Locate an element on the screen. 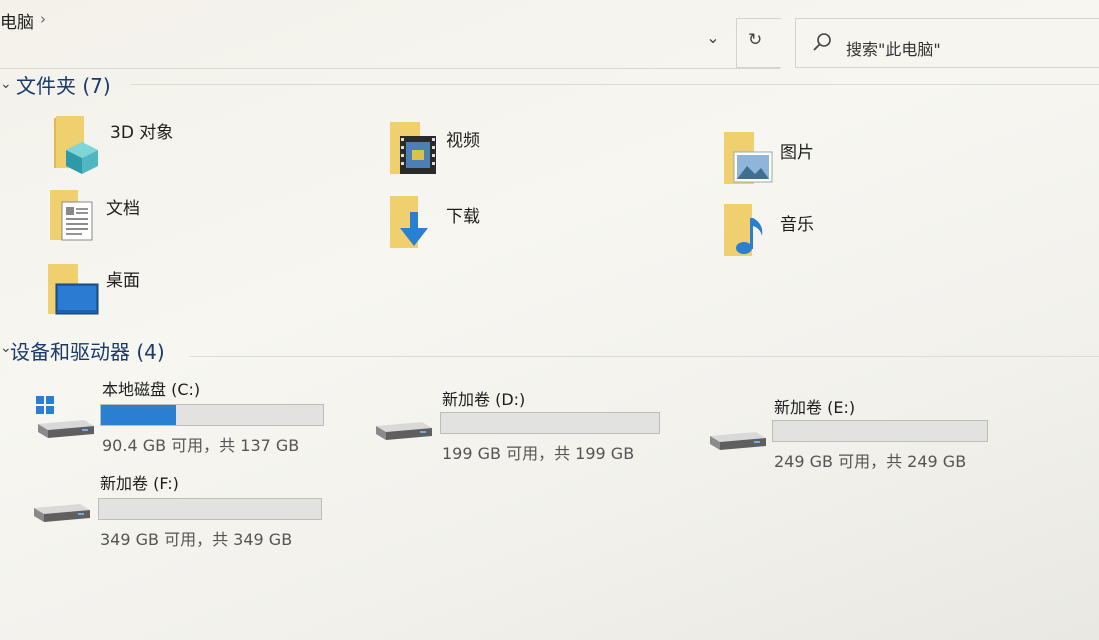 The image size is (1099, 640). drive-e: 新加卷 (E:) 249 GB 可用，共 249 GB is located at coordinates (864, 436).